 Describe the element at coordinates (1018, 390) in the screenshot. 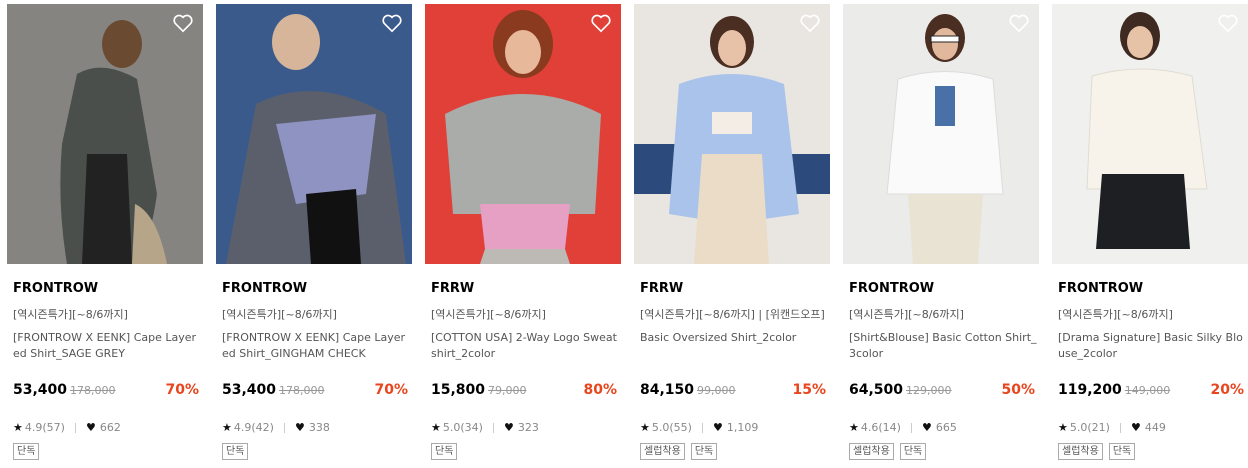

I see `discount-rate: 50%` at that location.